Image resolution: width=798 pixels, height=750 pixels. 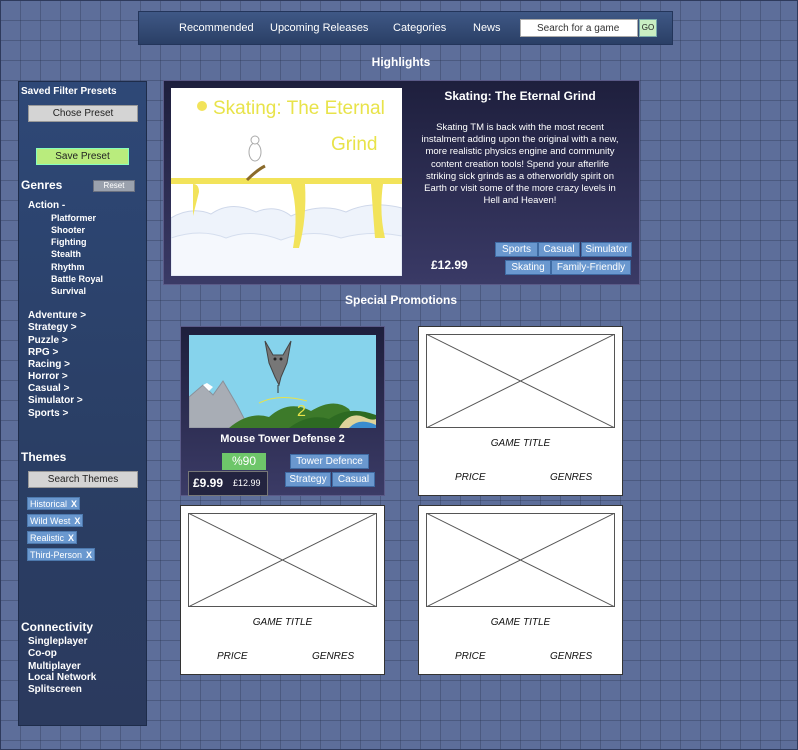 I want to click on promo-game-title: Mouse Tower Defense 2, so click(x=282, y=439).